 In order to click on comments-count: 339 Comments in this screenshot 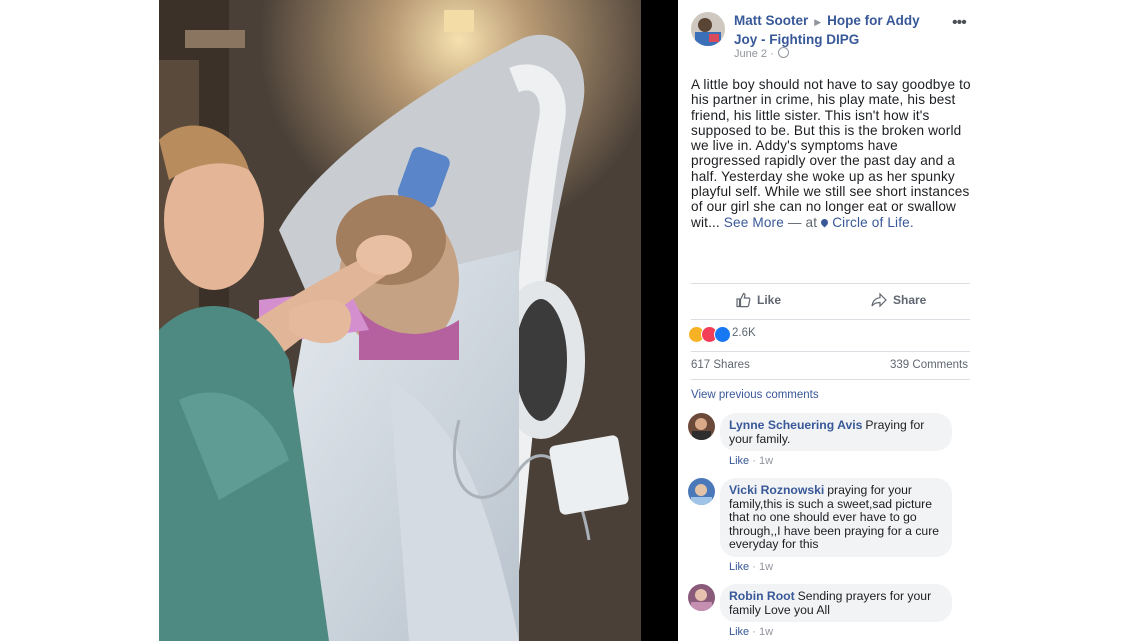, I will do `click(929, 365)`.